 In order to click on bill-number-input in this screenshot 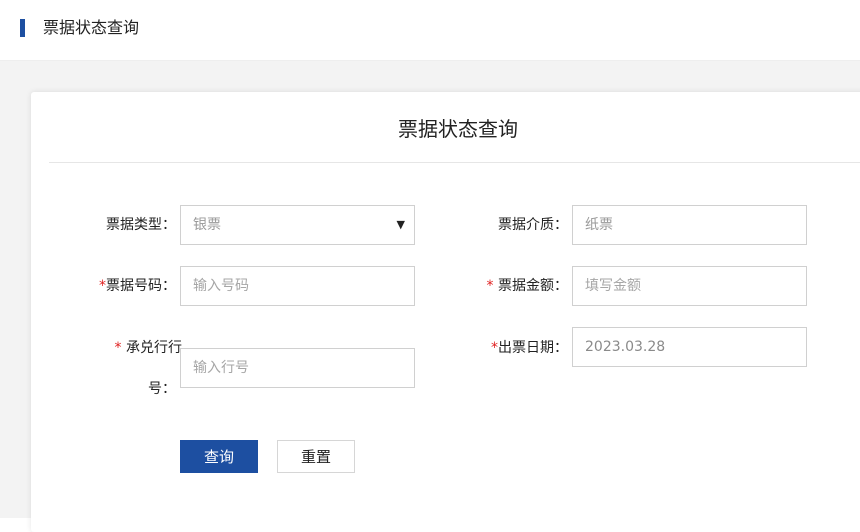, I will do `click(303, 286)`.